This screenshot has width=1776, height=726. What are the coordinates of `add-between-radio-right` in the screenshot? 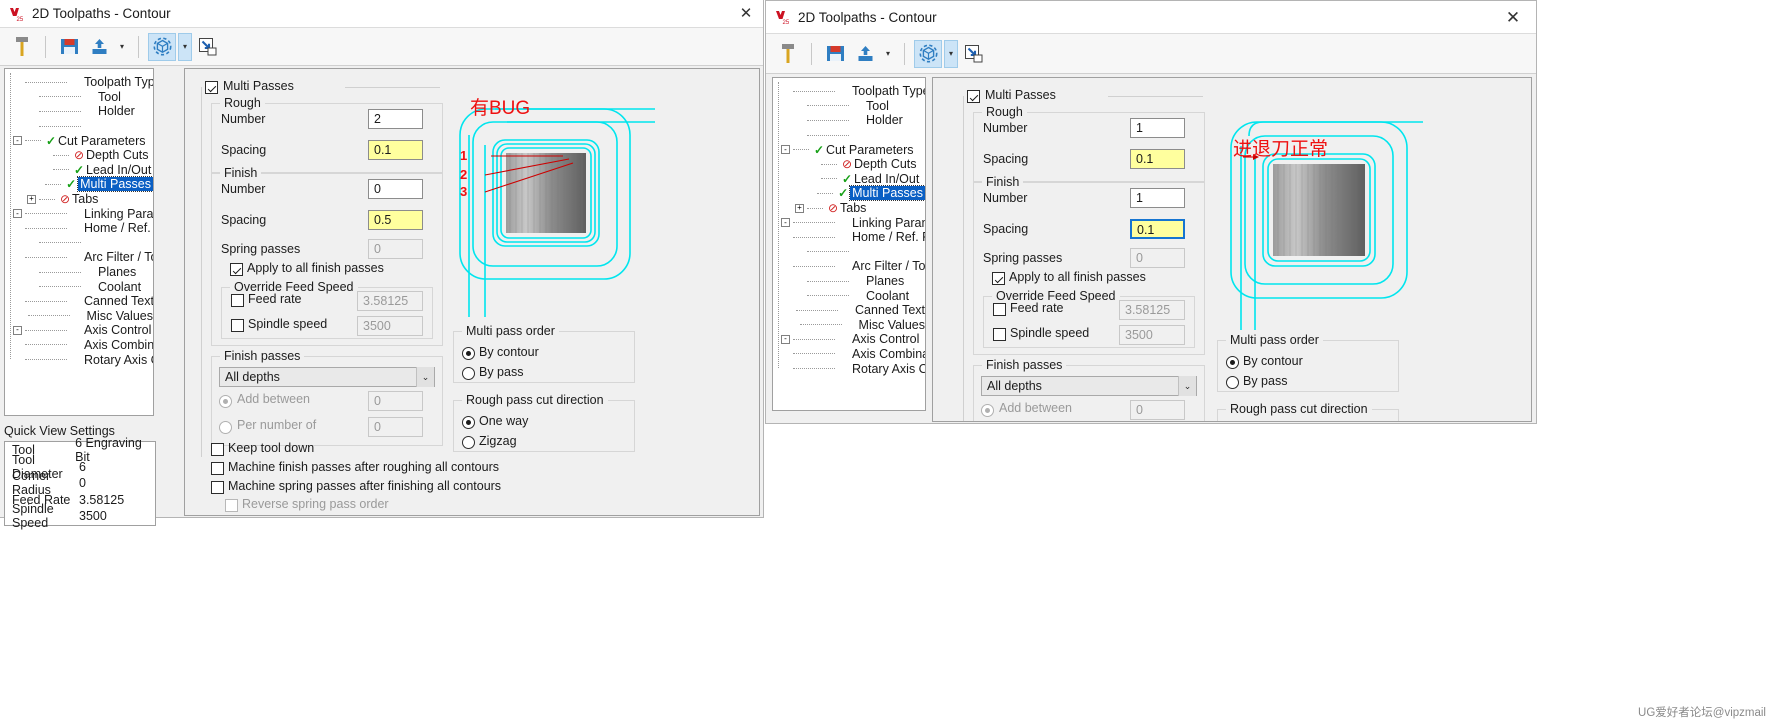 It's located at (987, 410).